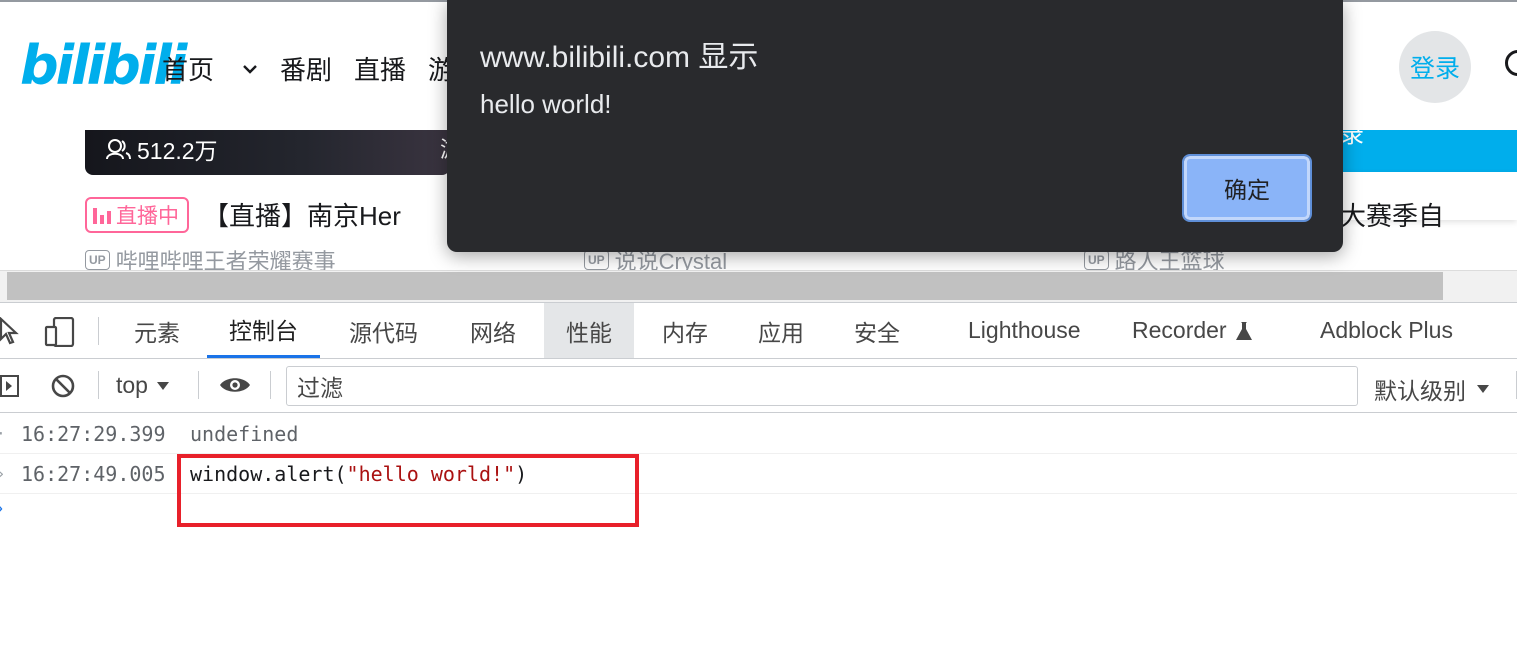  I want to click on tab-lighthouse: Lighthouse, so click(1024, 330).